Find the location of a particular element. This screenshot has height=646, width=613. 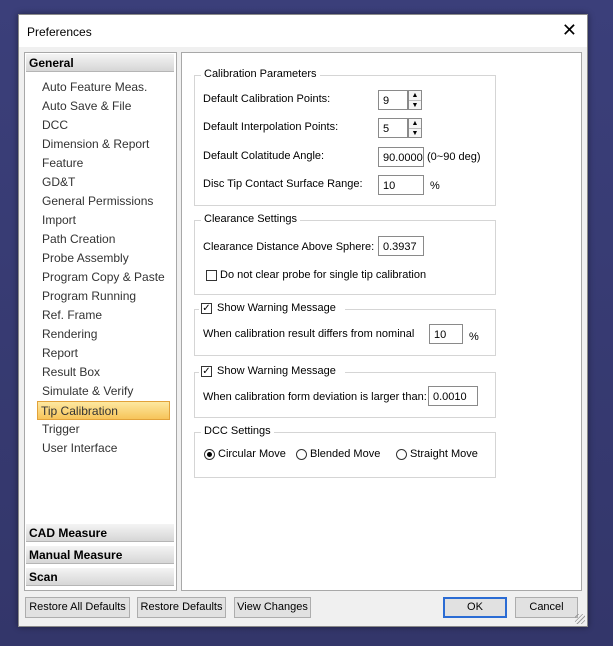

nav-item-rendering: Rendering is located at coordinates (68, 334).